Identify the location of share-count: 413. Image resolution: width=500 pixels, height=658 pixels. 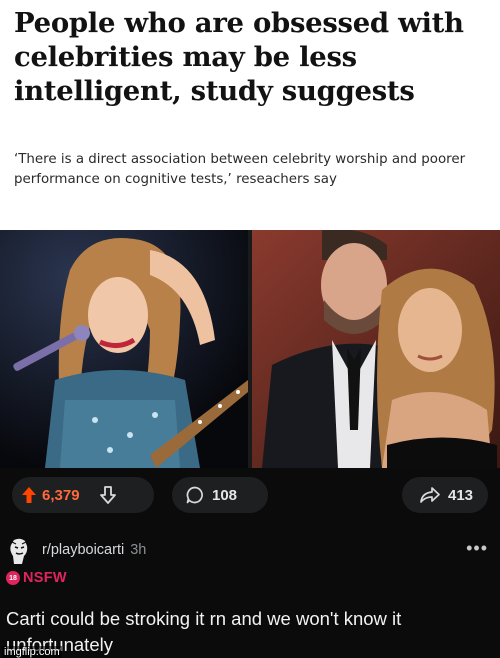
(461, 495).